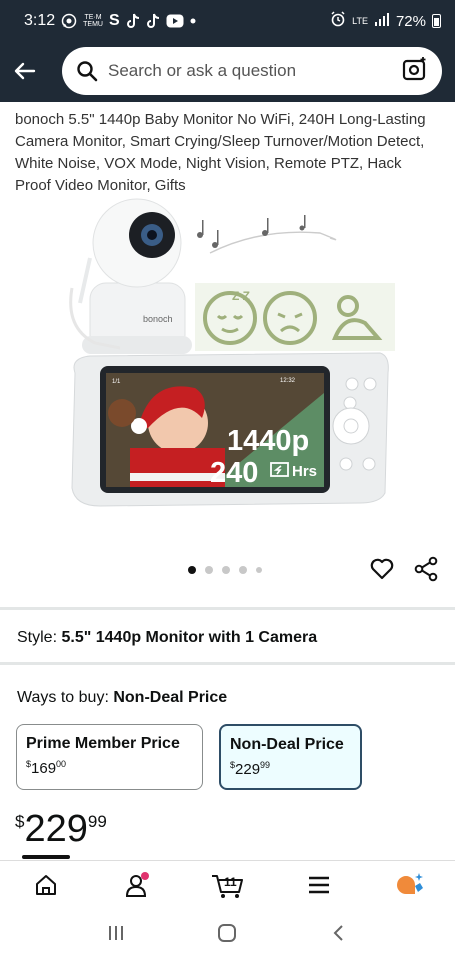 Image resolution: width=455 pixels, height=960 pixels. What do you see at coordinates (37, 637) in the screenshot?
I see `style-label: Style:` at bounding box center [37, 637].